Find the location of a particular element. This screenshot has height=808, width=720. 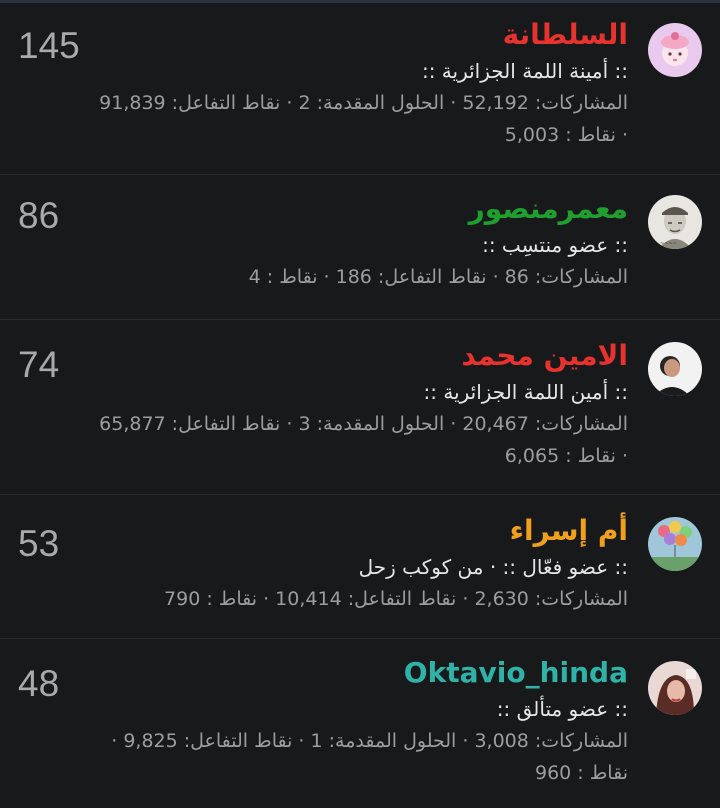

member-name: أم إسراء is located at coordinates (323, 531).